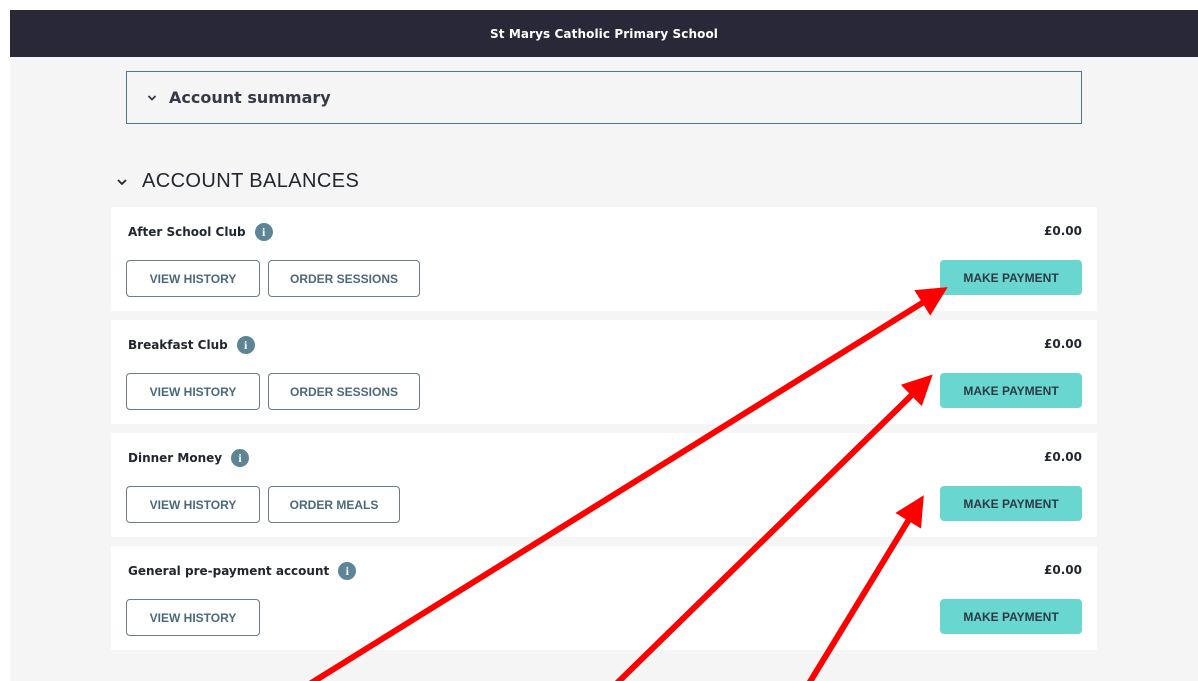 The height and width of the screenshot is (681, 1198). I want to click on account-balances-toggle: ACCOUNT BALANCES, so click(237, 181).